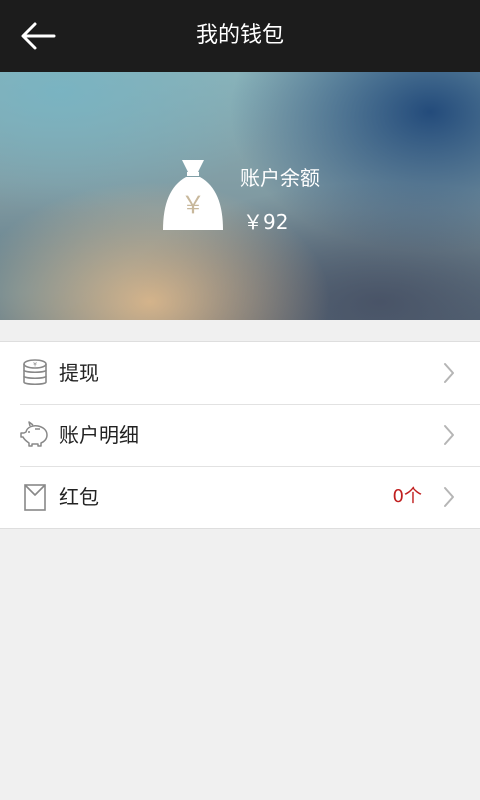  What do you see at coordinates (240, 373) in the screenshot?
I see `menu-item-withdraw: ¥ 提现` at bounding box center [240, 373].